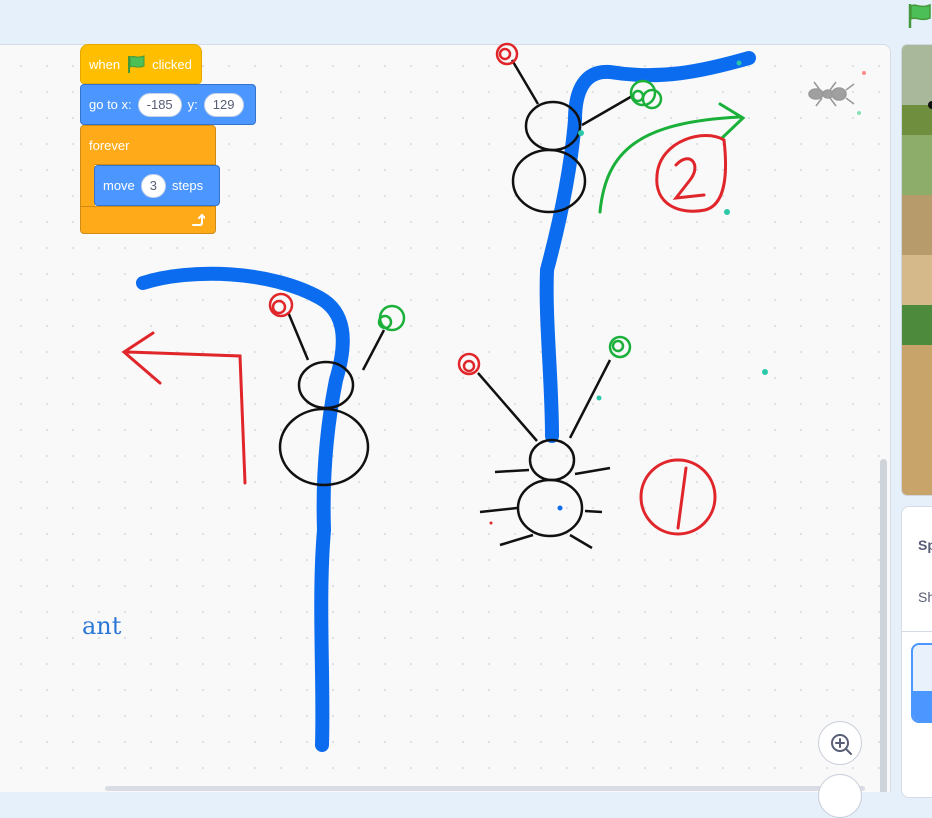 This screenshot has height=818, width=932. Describe the element at coordinates (109, 145) in the screenshot. I see `forever-label: forever` at that location.